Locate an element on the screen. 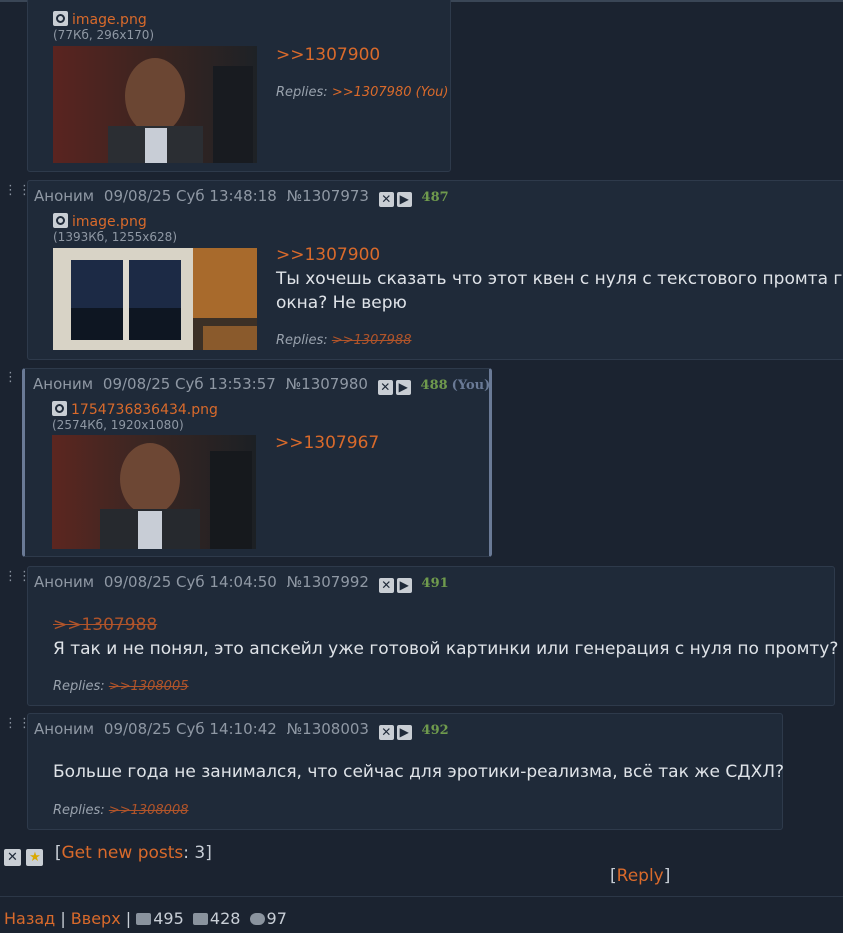  close-thread-icon: ✕ is located at coordinates (12, 857).